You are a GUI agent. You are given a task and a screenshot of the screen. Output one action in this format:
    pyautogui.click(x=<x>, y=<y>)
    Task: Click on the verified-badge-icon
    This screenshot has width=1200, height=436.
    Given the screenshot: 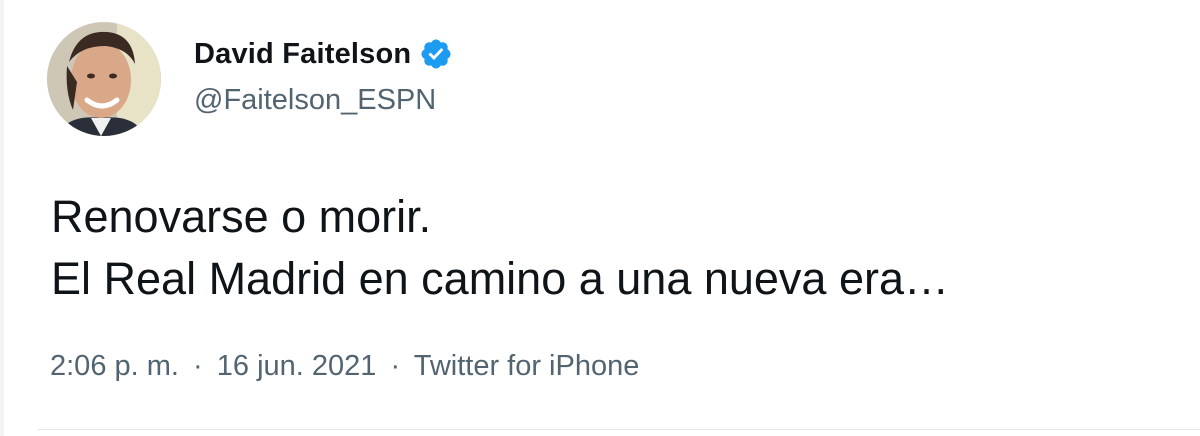 What is the action you would take?
    pyautogui.click(x=436, y=54)
    